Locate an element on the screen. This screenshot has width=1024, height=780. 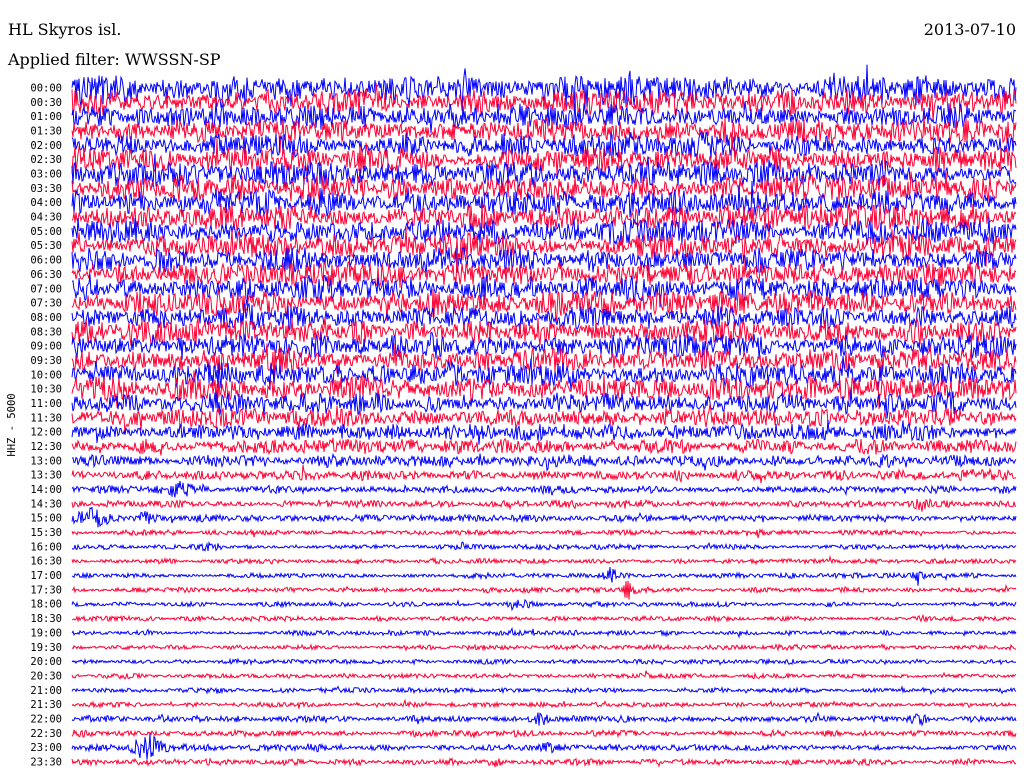
row-time-label: 11:30 is located at coordinates (46, 418).